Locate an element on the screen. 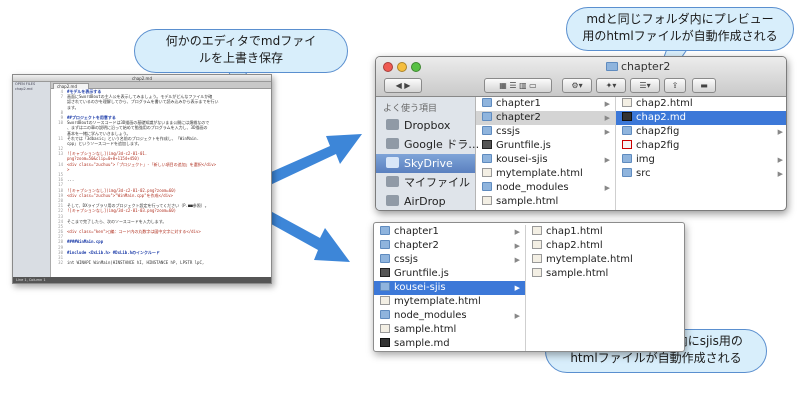  callout-editor: 何かのエディタでmdファイ ルを上書き保存 is located at coordinates (241, 51).